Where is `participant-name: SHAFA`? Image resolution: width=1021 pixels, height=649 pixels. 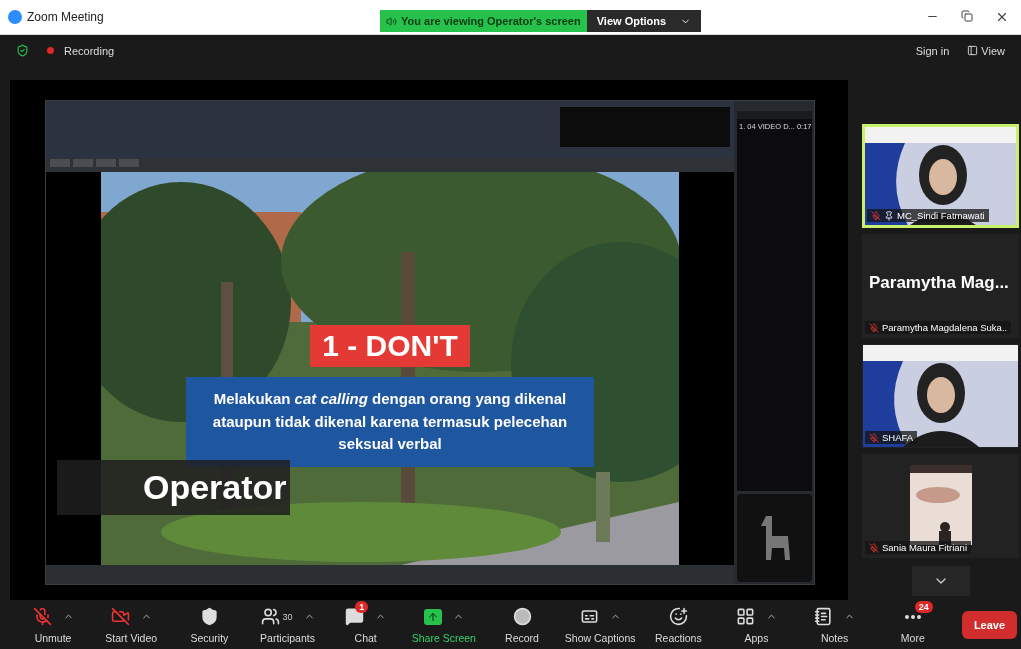 participant-name: SHAFA is located at coordinates (891, 438).